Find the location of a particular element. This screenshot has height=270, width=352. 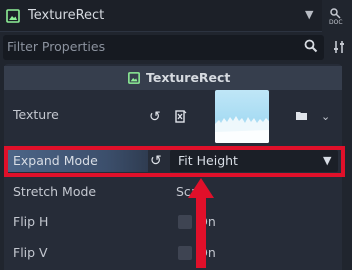

node-name: TextureRect is located at coordinates (66, 15).